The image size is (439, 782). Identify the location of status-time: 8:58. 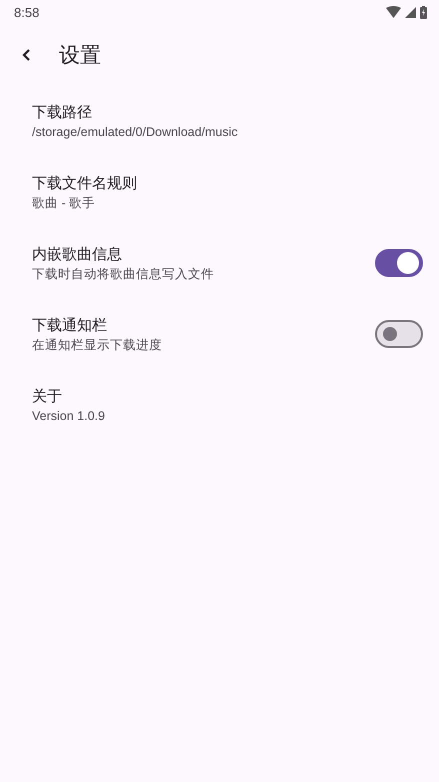
(27, 12).